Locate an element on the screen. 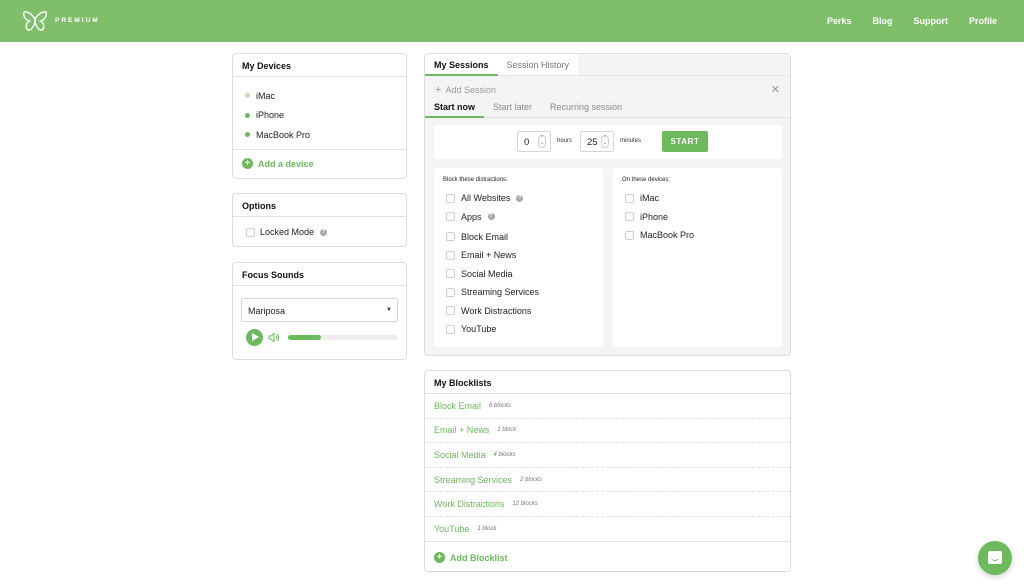 The width and height of the screenshot is (1024, 587). device-item-iphone: iPhone is located at coordinates (325, 116).